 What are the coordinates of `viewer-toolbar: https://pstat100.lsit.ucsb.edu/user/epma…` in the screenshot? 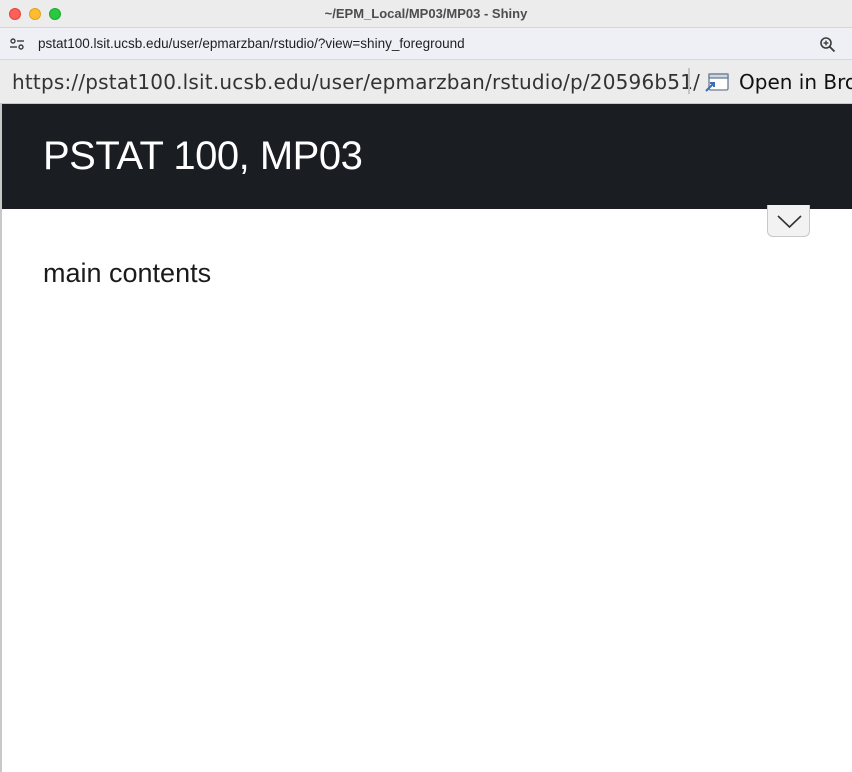 It's located at (426, 82).